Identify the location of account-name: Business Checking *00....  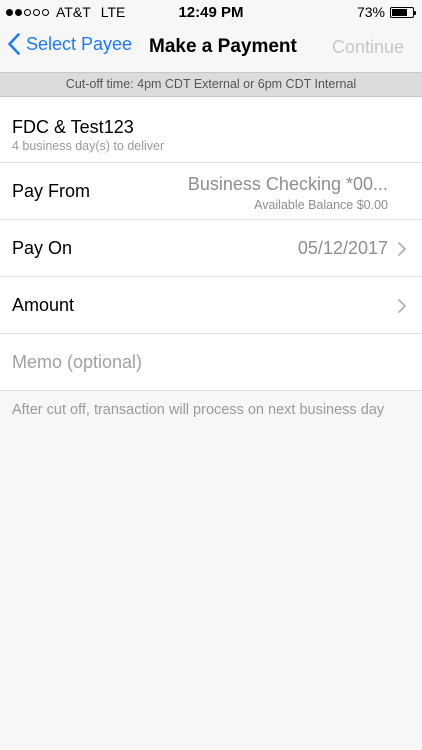
(287, 184).